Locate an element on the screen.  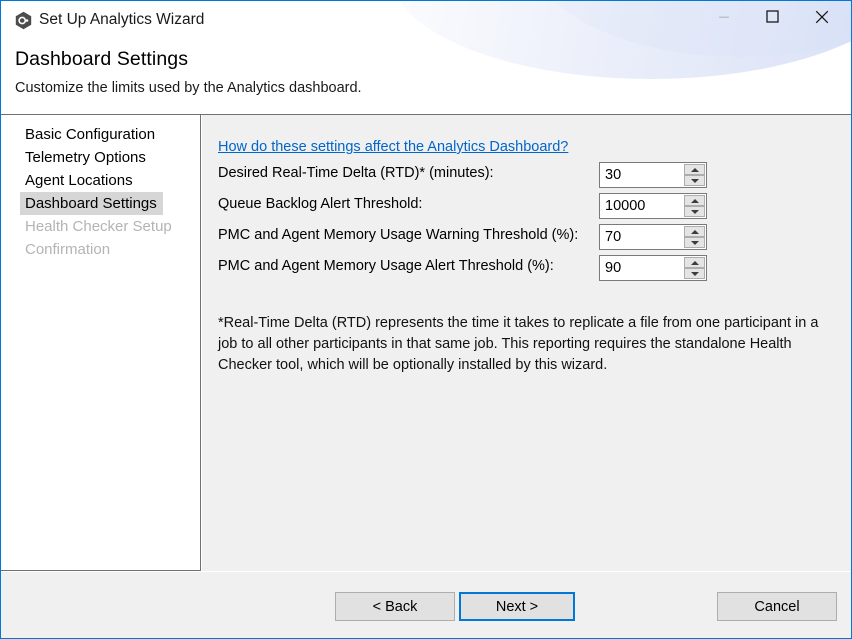
rtd-spin-buttons is located at coordinates (694, 175).